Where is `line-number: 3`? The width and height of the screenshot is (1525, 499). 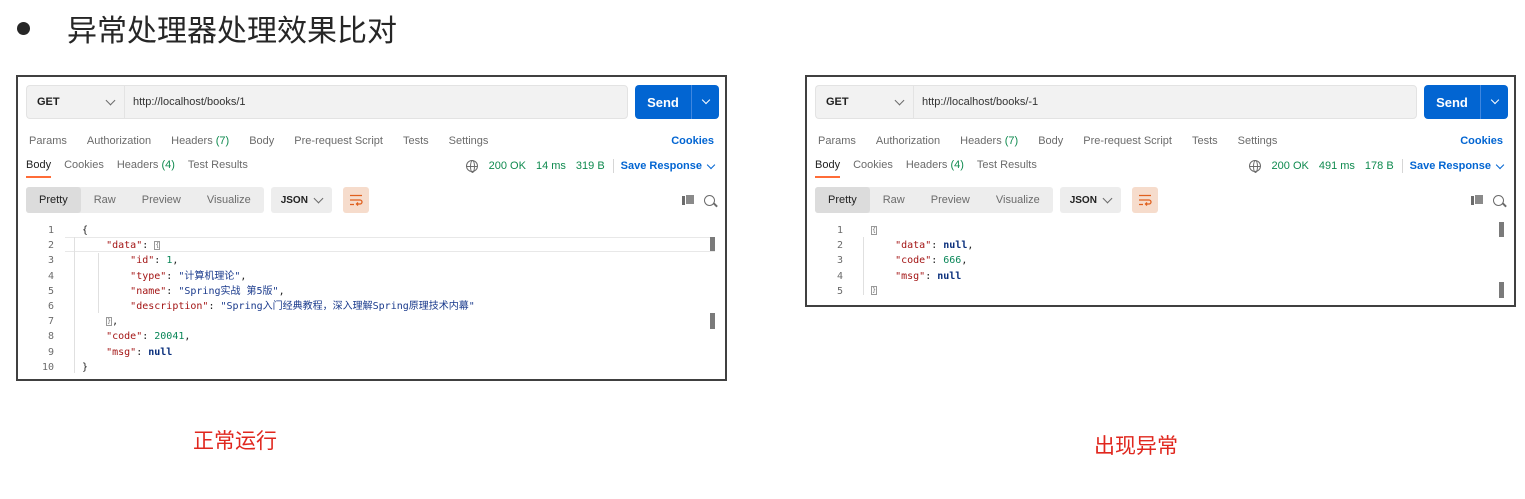 line-number: 3 is located at coordinates (839, 261).